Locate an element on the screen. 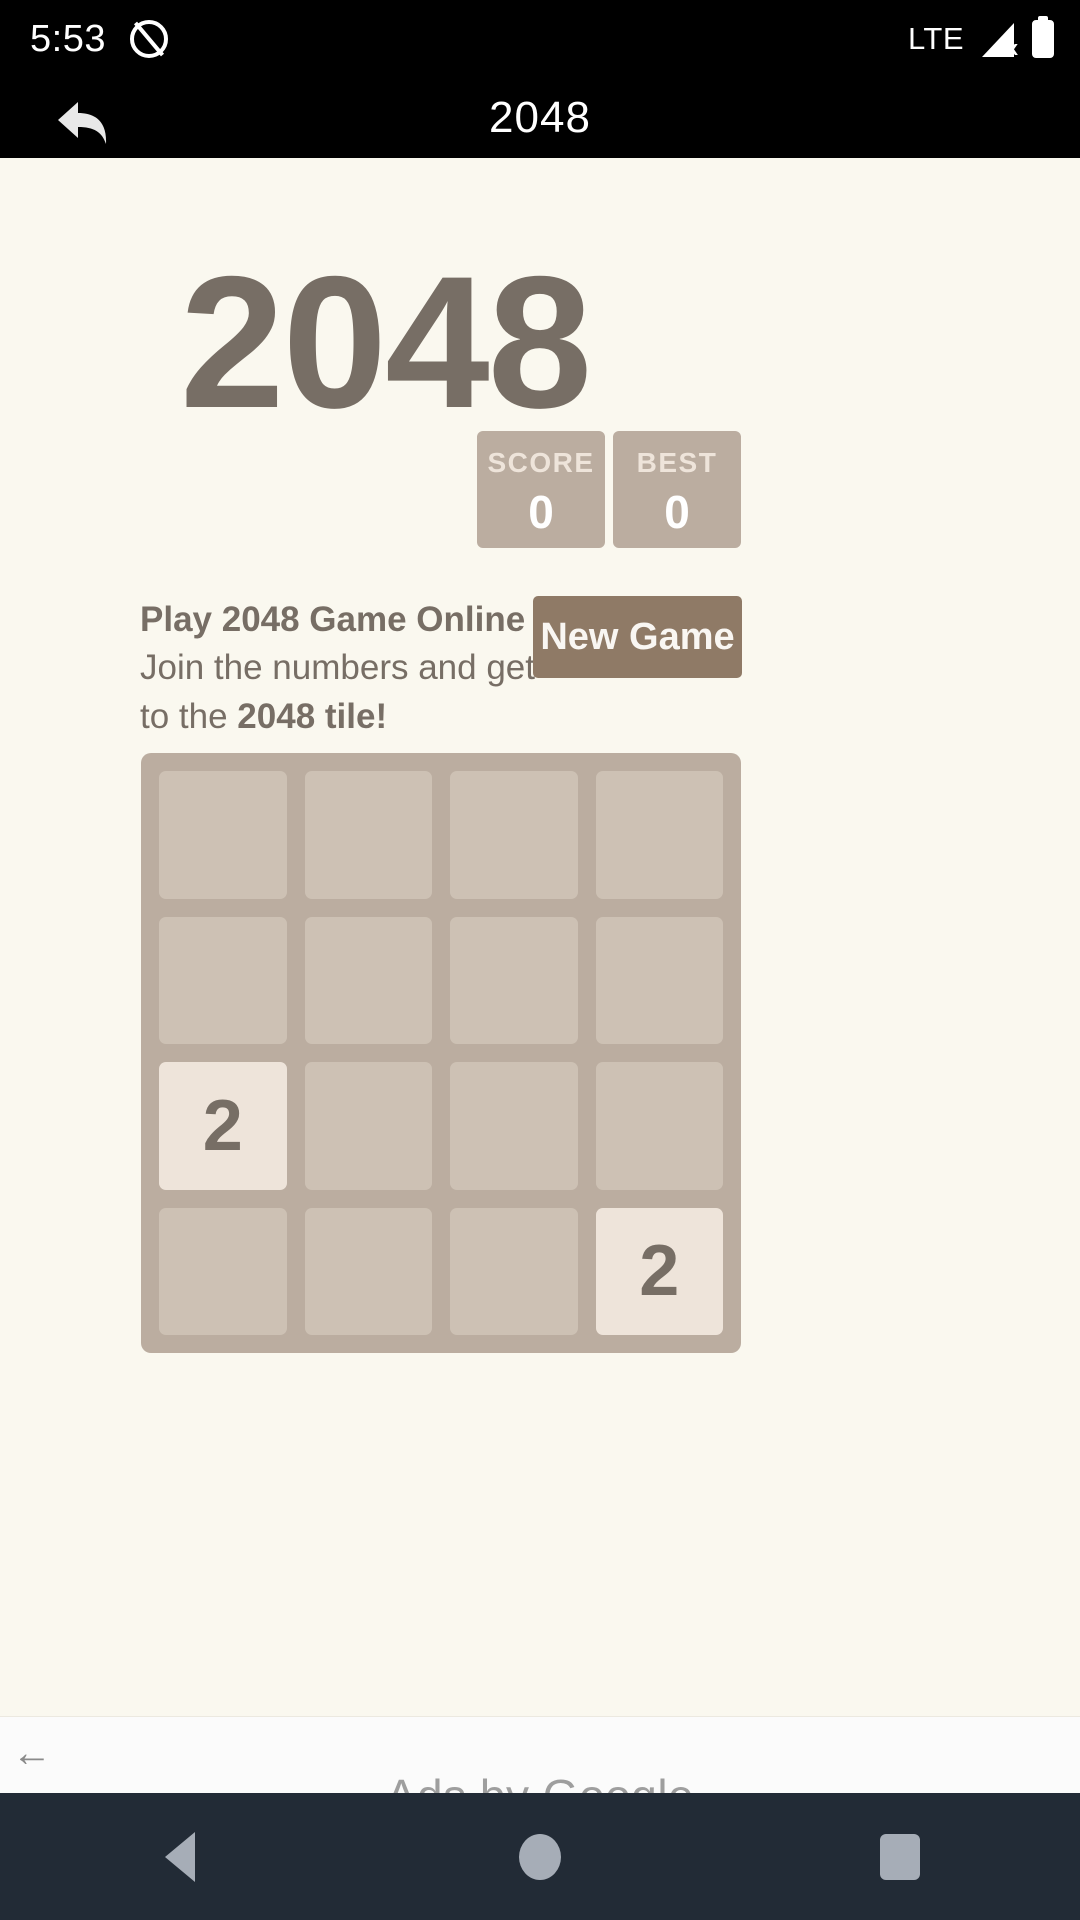 The image size is (1080, 1920). game-title-heading: 2048 is located at coordinates (386, 342).